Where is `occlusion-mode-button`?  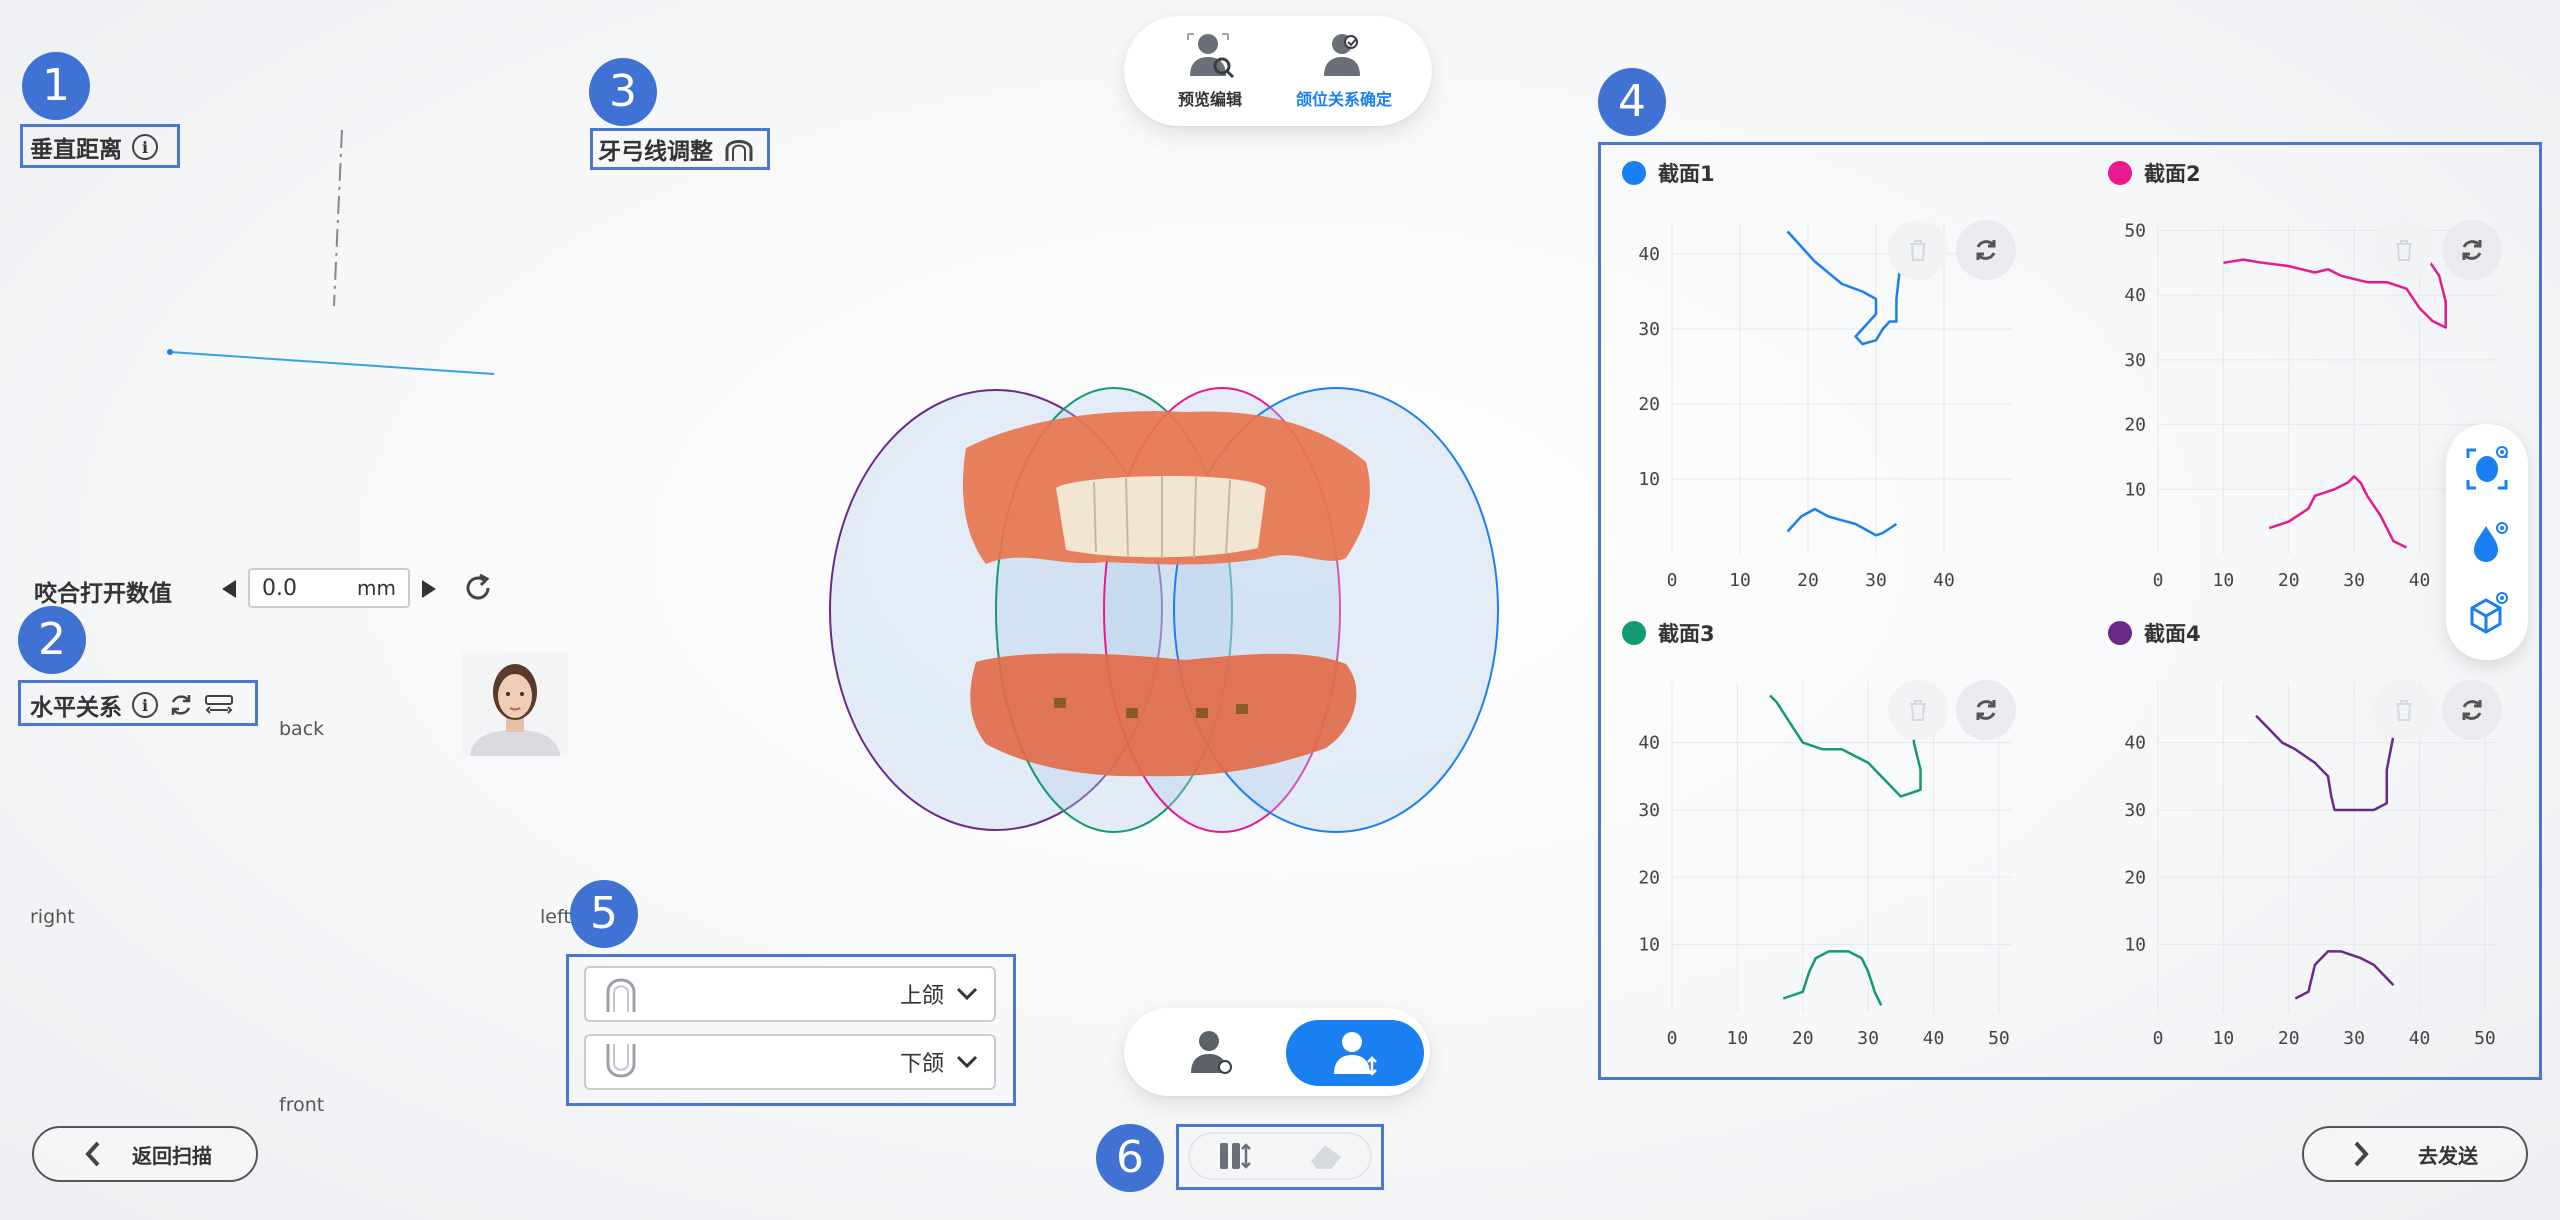 occlusion-mode-button is located at coordinates (1211, 1052).